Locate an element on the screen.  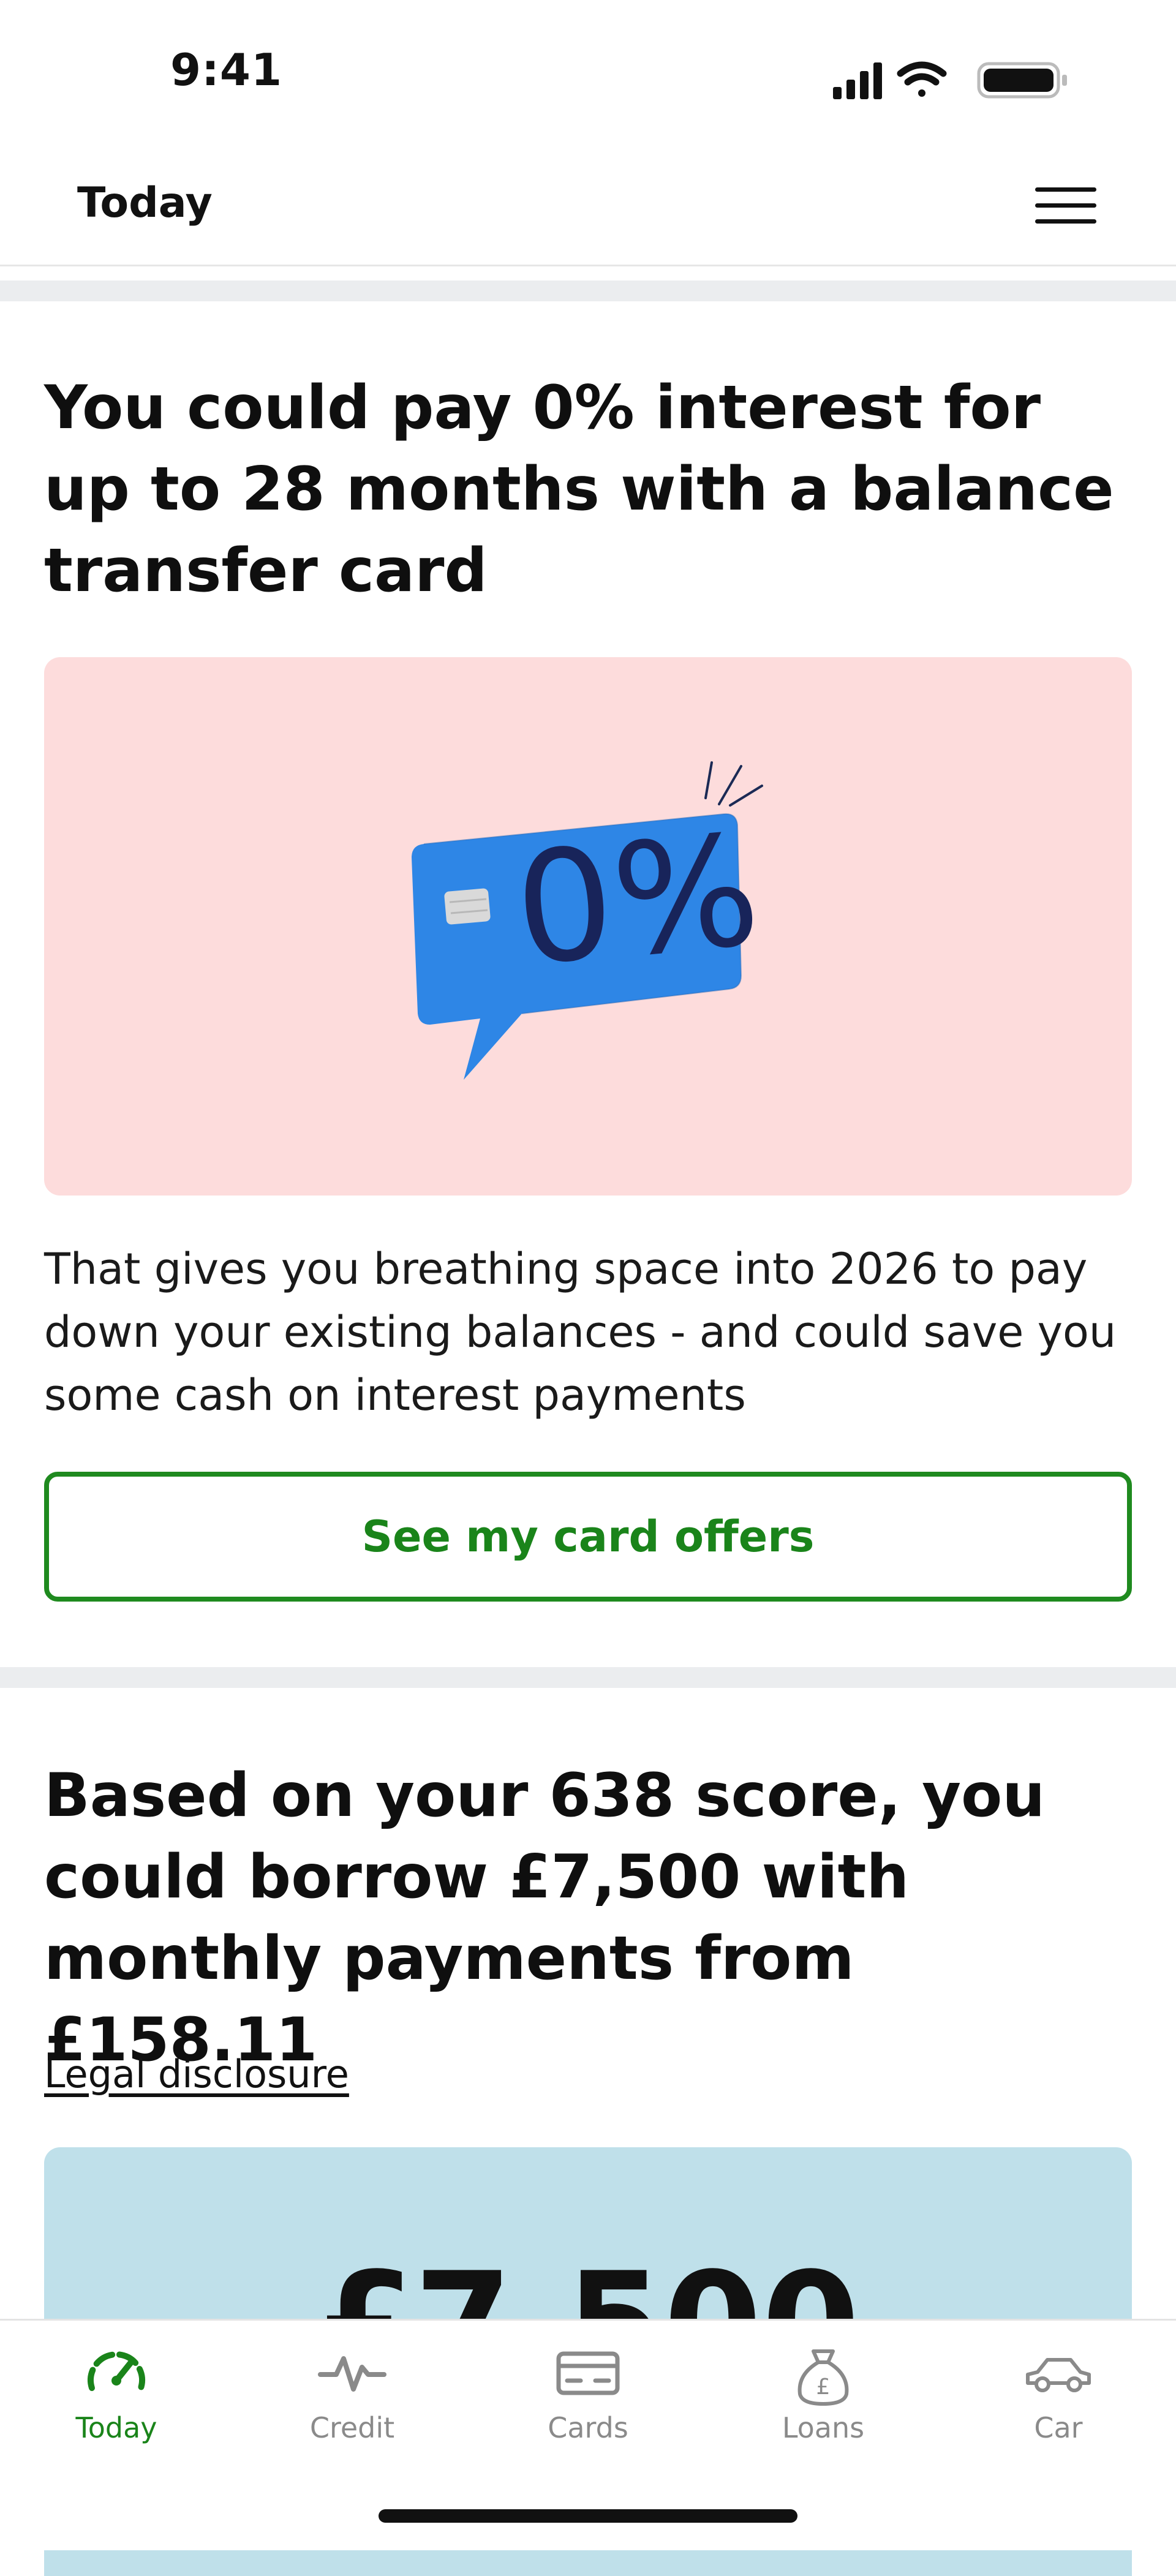
tab-label: Credit is located at coordinates (352, 2427).